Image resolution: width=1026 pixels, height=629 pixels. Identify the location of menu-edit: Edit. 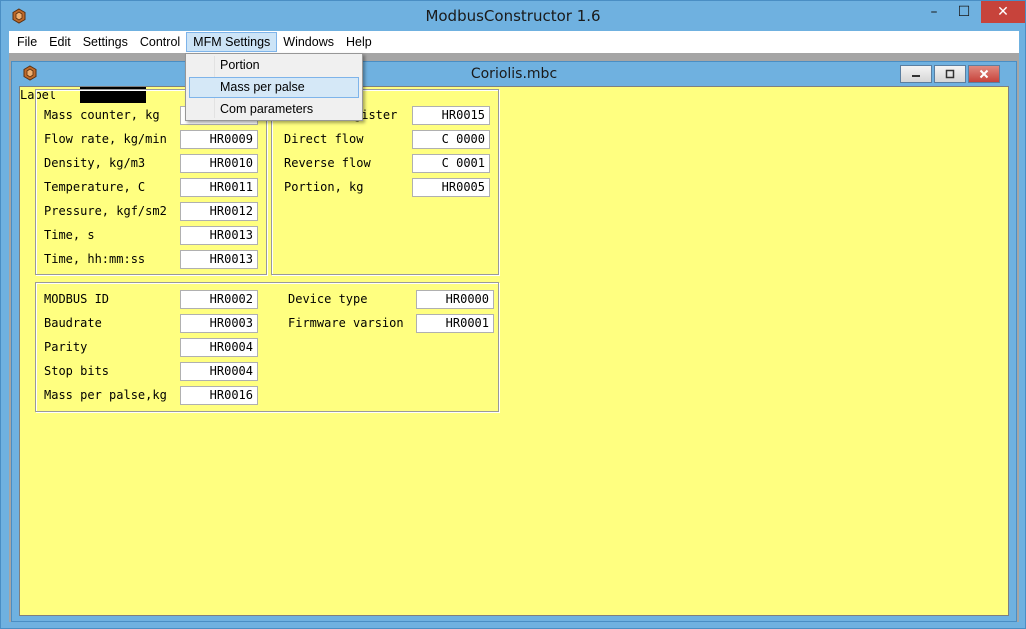
(60, 42).